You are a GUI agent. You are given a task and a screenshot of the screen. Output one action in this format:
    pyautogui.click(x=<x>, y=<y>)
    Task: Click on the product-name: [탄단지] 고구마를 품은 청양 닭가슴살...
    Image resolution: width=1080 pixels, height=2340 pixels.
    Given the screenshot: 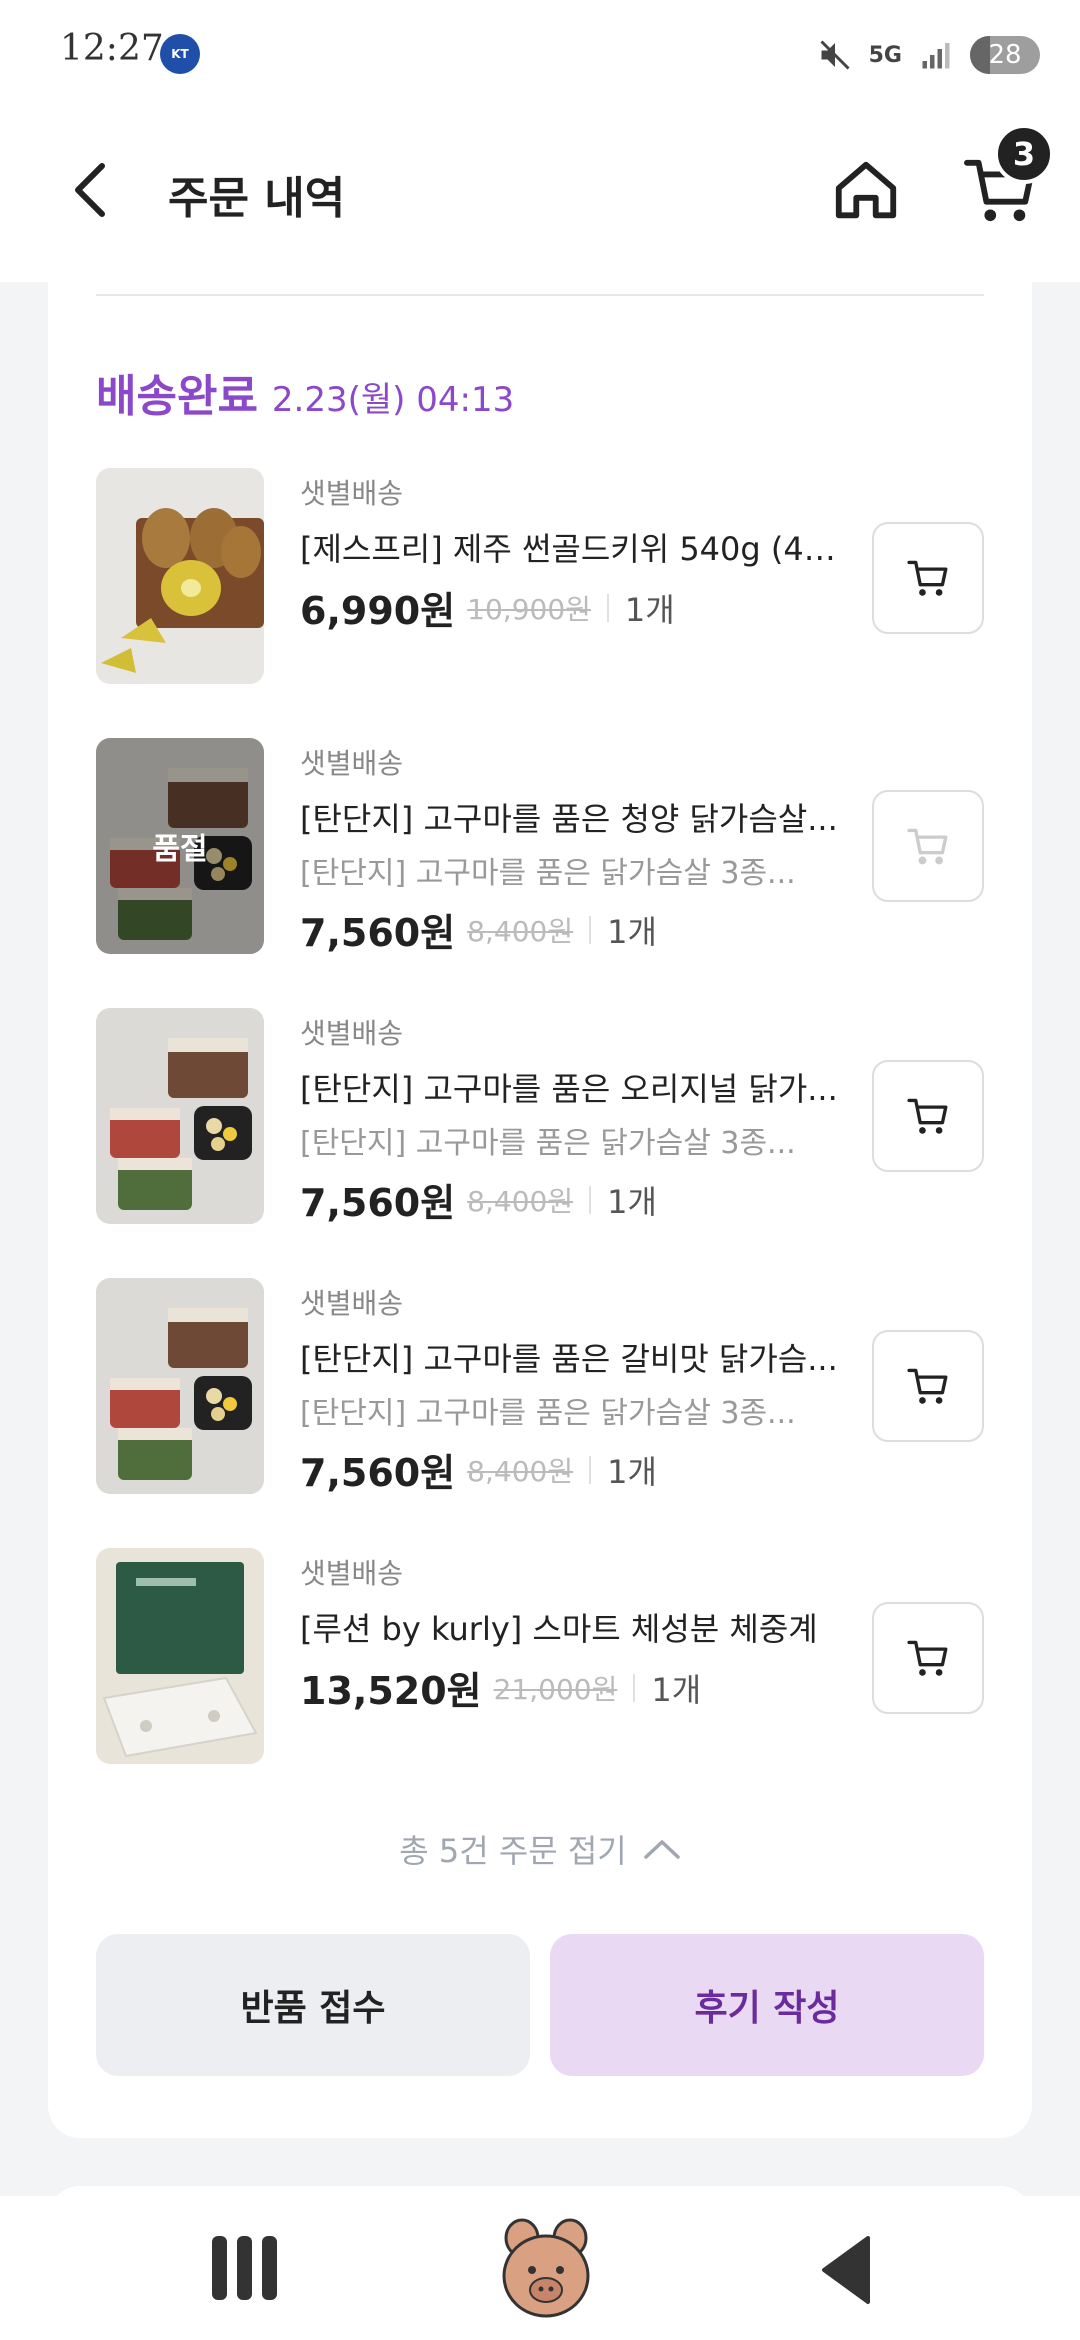 What is the action you would take?
    pyautogui.click(x=570, y=817)
    